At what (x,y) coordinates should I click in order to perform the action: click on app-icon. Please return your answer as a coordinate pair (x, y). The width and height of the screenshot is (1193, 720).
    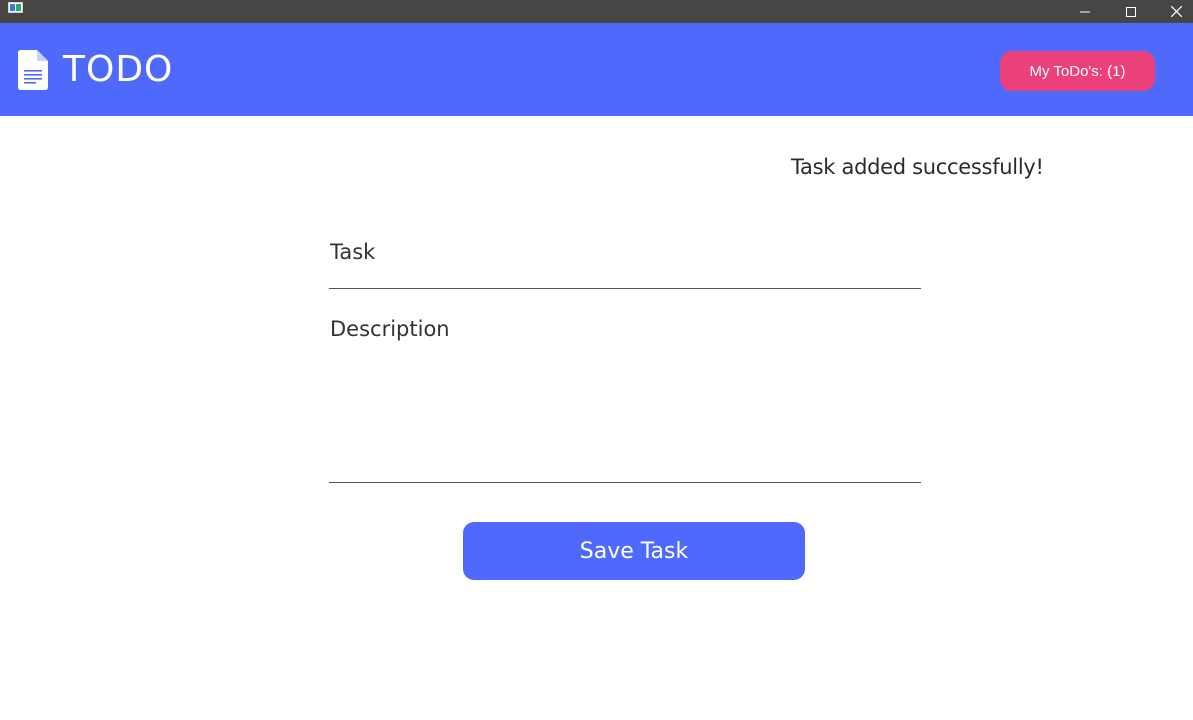
    Looking at the image, I should click on (15, 7).